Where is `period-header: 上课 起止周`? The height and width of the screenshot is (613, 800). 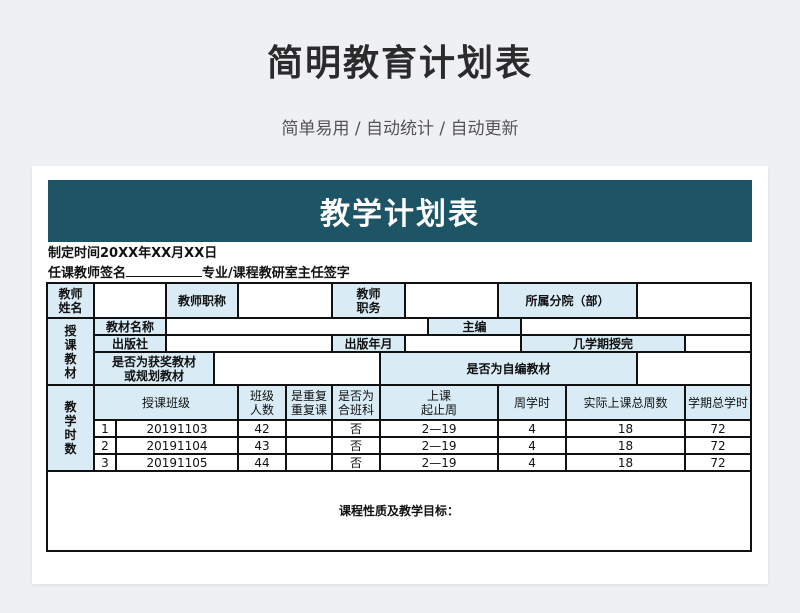 period-header: 上课 起止周 is located at coordinates (439, 402).